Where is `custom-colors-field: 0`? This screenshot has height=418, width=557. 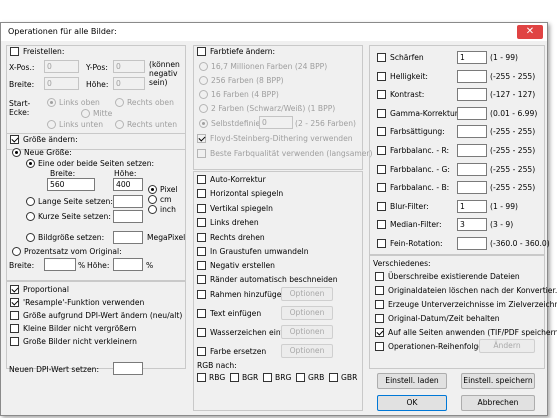
custom-colors-field: 0 is located at coordinates (276, 122).